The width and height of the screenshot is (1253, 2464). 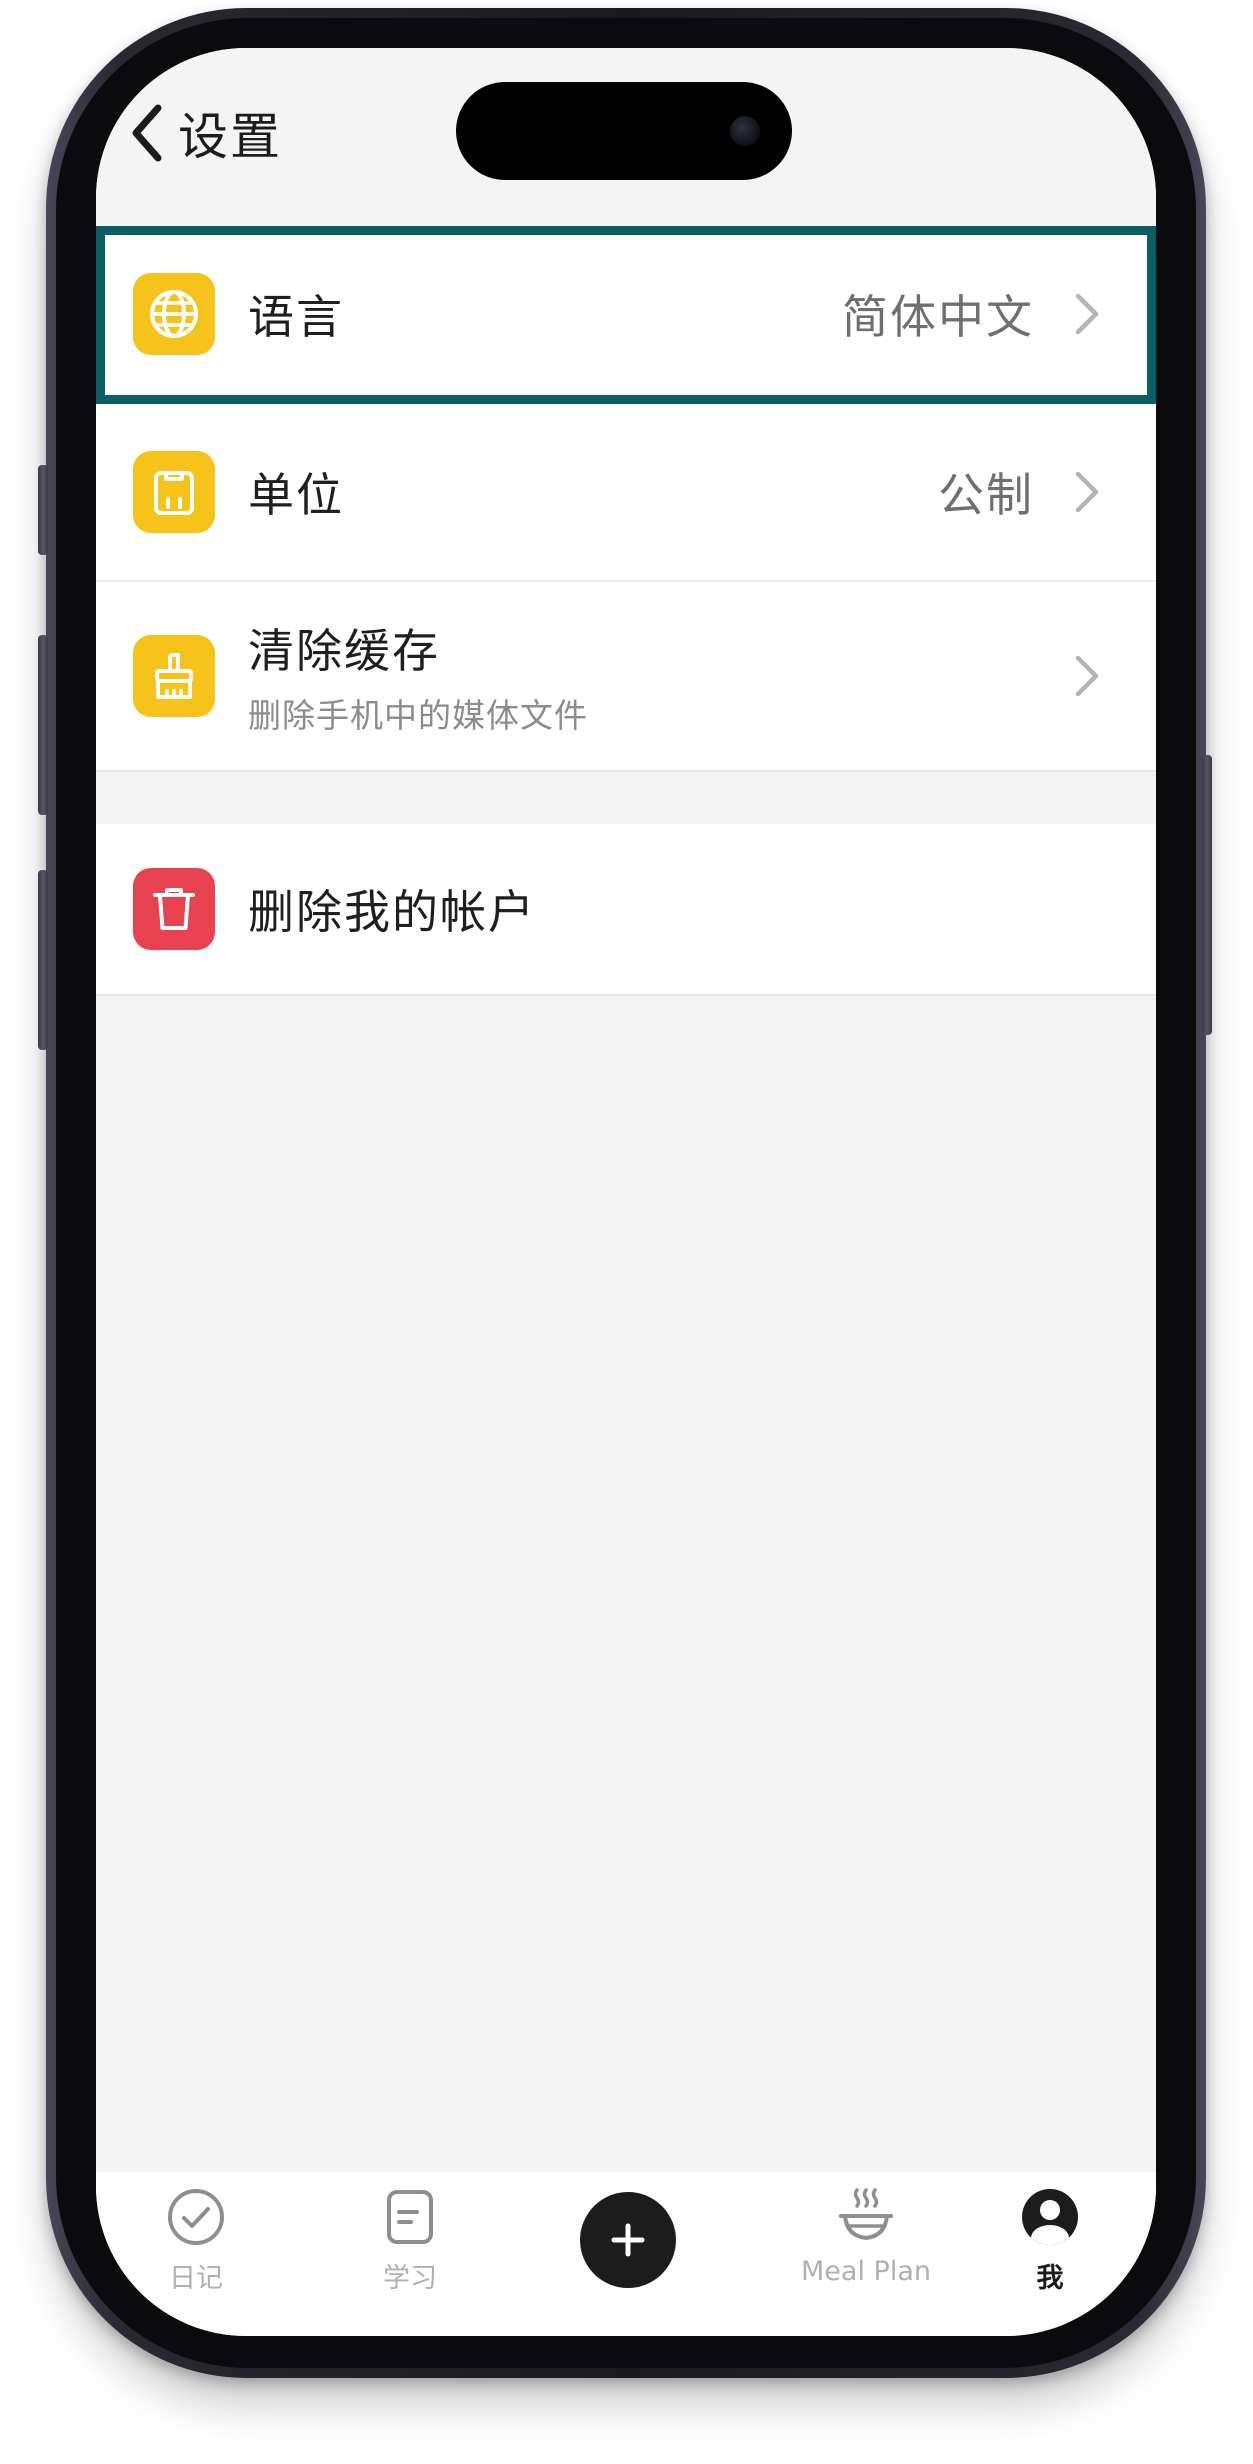 What do you see at coordinates (196, 2278) in the screenshot?
I see `tab-diary-label: 日记` at bounding box center [196, 2278].